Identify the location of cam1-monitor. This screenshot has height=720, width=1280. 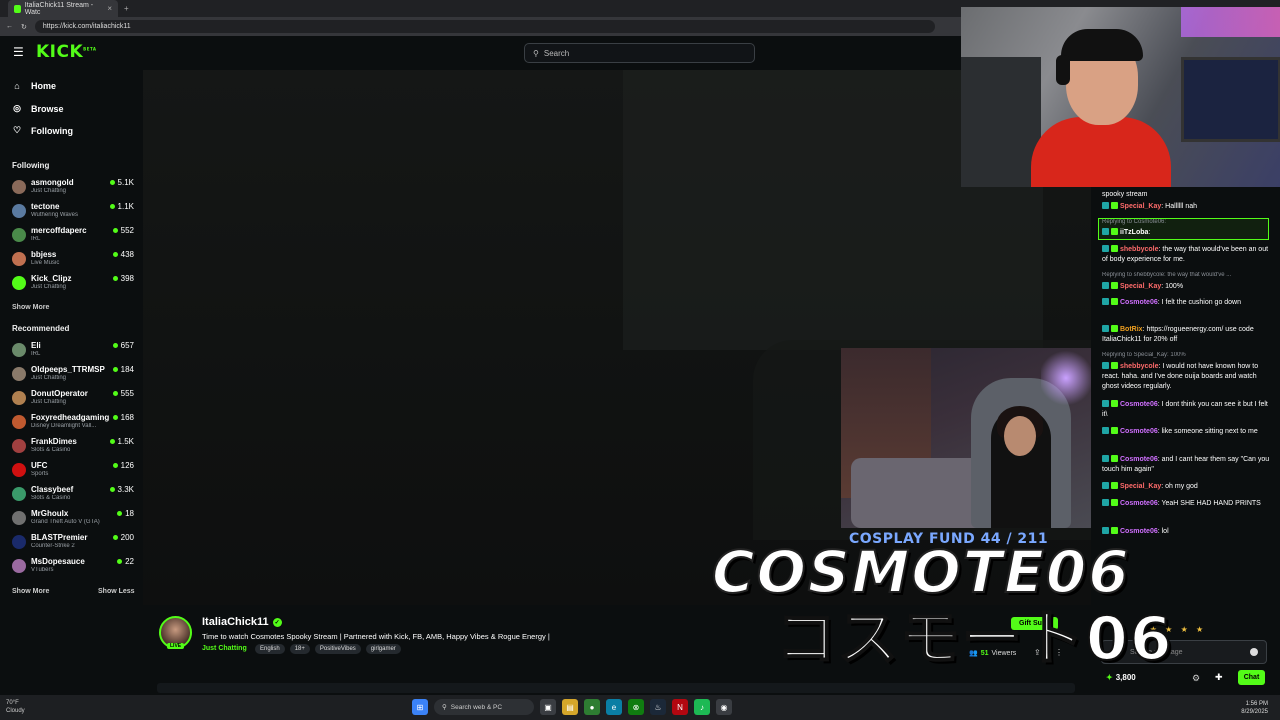
(1230, 99).